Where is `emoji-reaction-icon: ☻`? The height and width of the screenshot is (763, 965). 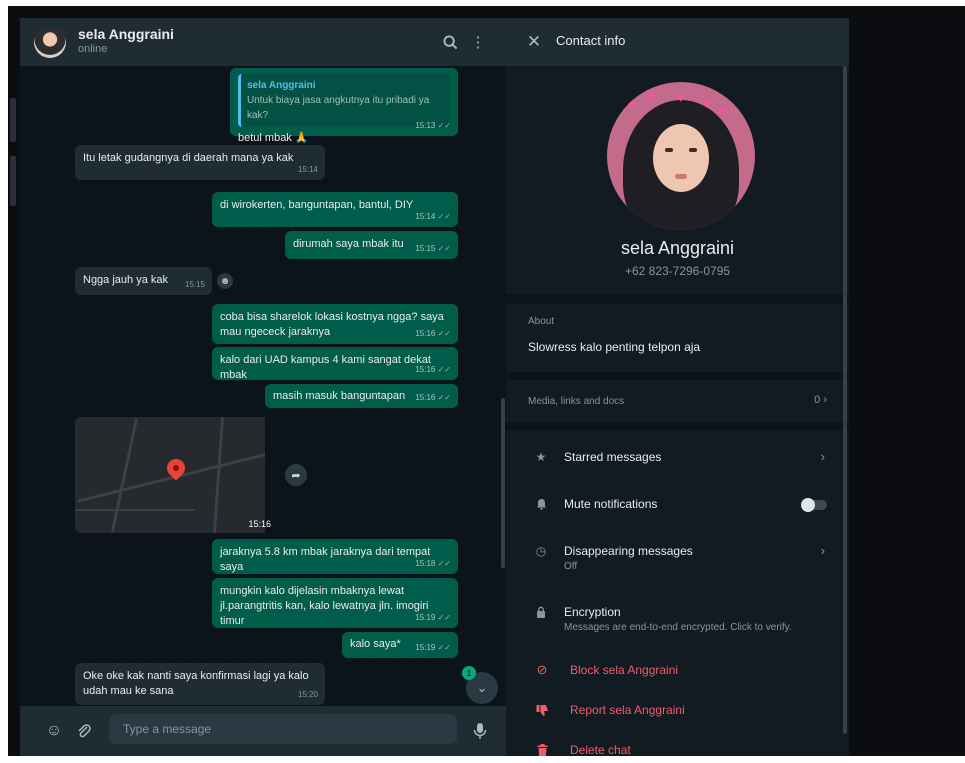 emoji-reaction-icon: ☻ is located at coordinates (225, 281).